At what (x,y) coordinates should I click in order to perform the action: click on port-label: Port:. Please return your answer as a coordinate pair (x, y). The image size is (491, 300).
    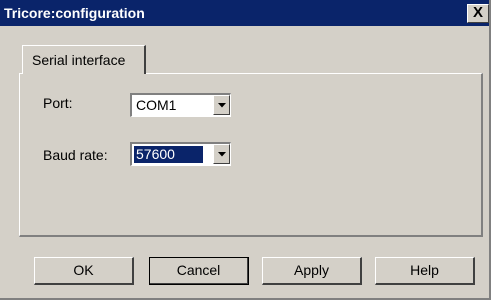
    Looking at the image, I should click on (58, 103).